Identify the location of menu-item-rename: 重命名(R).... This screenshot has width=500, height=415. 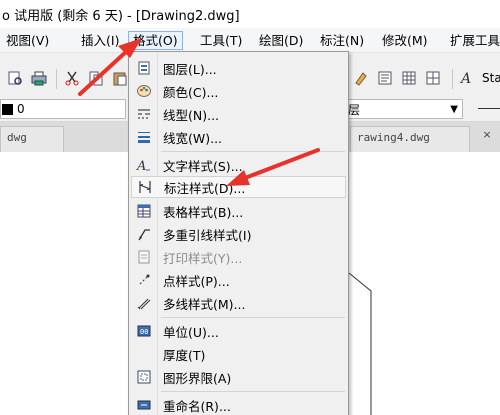
(238, 404).